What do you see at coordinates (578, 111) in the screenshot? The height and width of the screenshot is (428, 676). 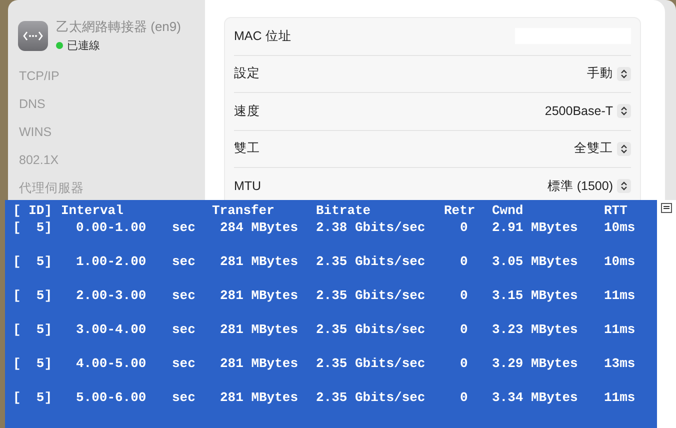 I see `popup-value: 2500Base-T` at bounding box center [578, 111].